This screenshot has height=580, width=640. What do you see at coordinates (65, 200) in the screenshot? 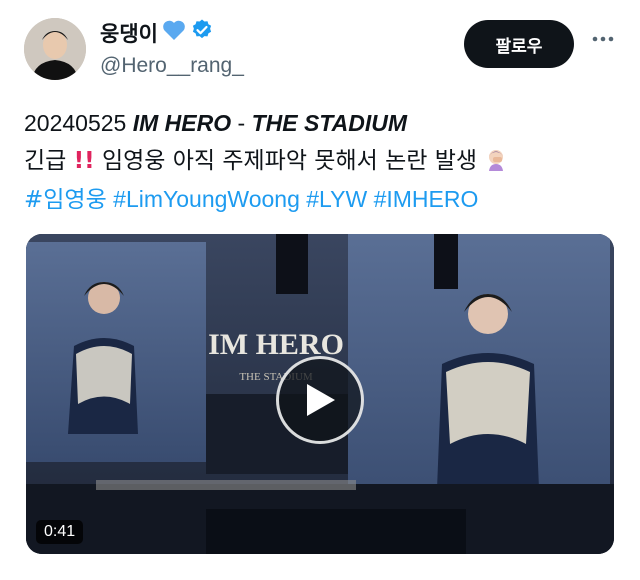
I see `hashtag-link: #임영웅` at bounding box center [65, 200].